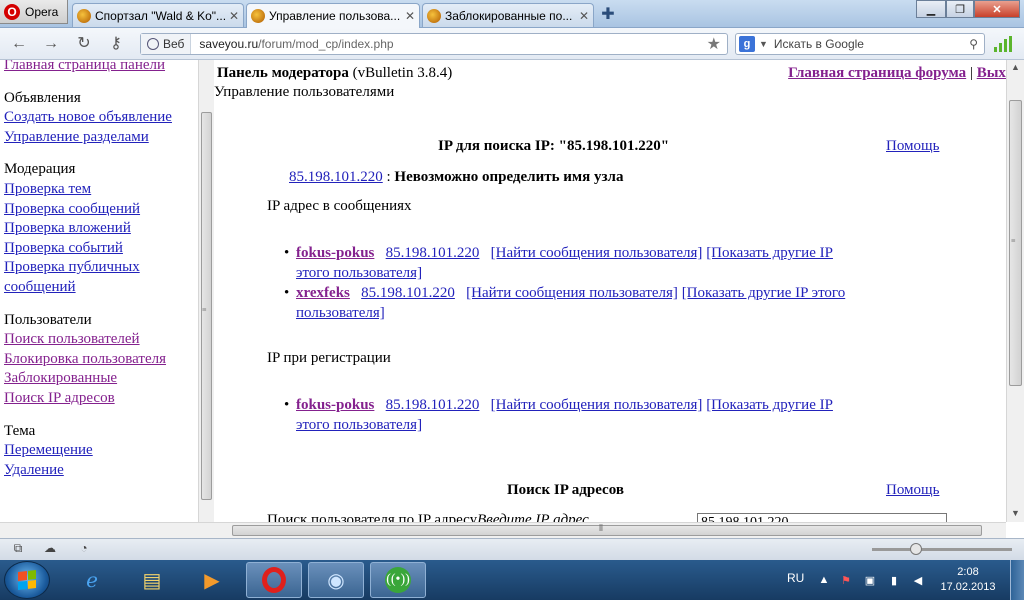 The image size is (1024, 600). What do you see at coordinates (99, 451) in the screenshot?
I see `nav-link-move-thread: Перемещение` at bounding box center [99, 451].